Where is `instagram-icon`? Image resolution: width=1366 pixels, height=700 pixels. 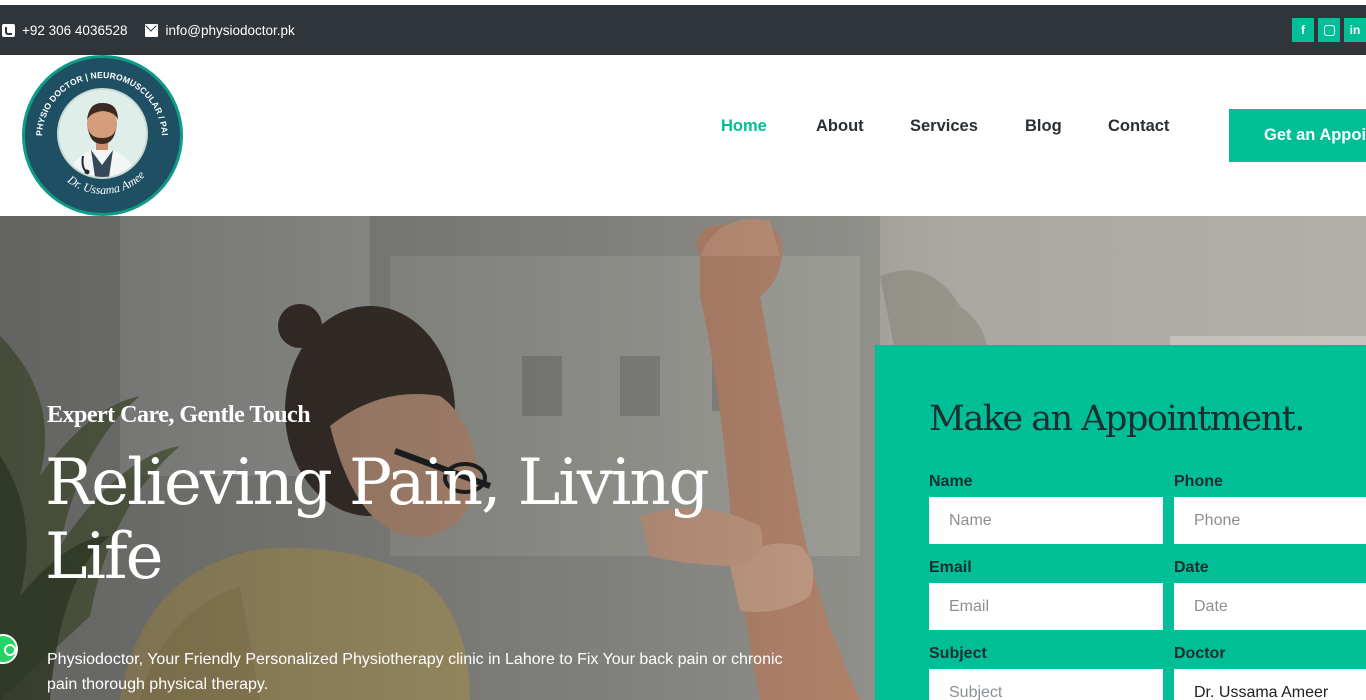
instagram-icon is located at coordinates (1329, 30).